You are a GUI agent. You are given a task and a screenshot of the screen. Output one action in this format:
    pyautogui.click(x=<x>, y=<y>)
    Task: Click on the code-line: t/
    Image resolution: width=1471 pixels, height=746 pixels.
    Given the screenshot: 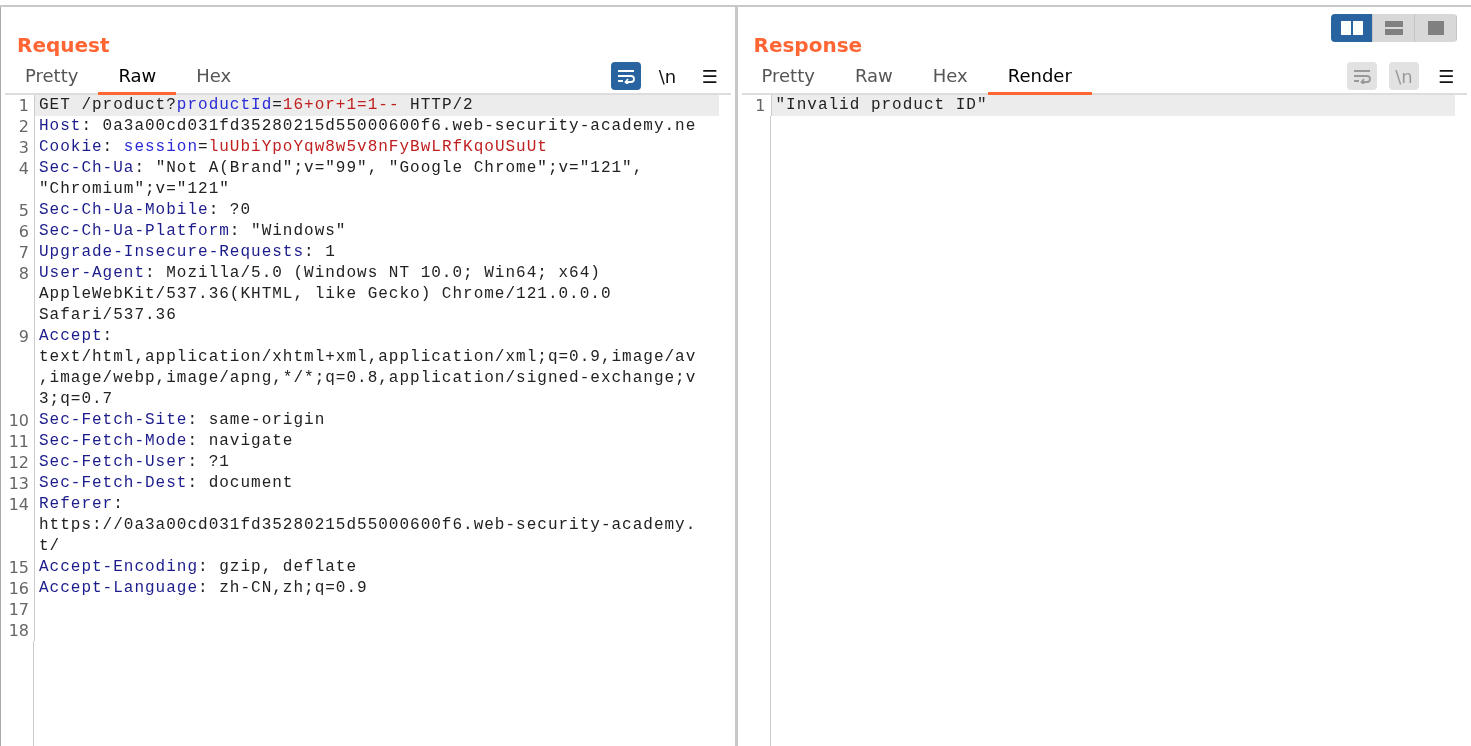 What is the action you would take?
    pyautogui.click(x=50, y=546)
    